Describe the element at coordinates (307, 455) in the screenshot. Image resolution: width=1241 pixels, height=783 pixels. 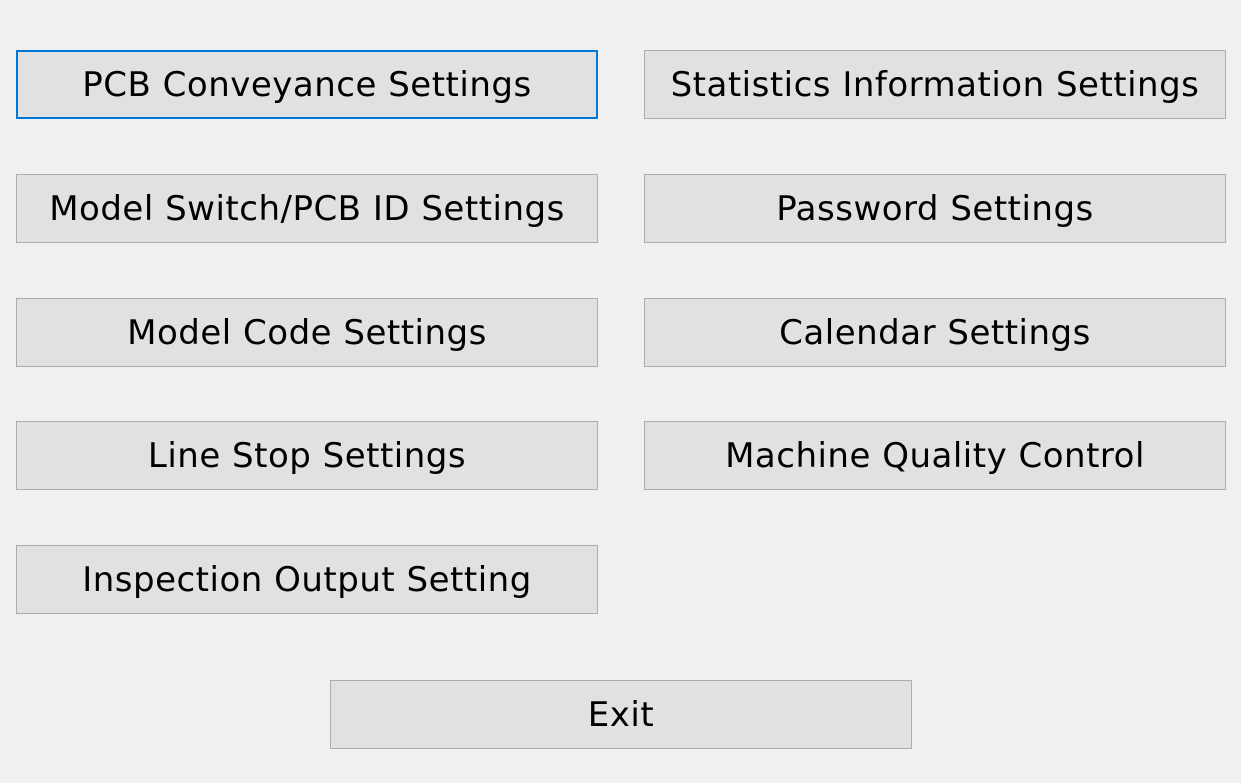
I see `line-stop-settings-button: Line Stop Settings` at that location.